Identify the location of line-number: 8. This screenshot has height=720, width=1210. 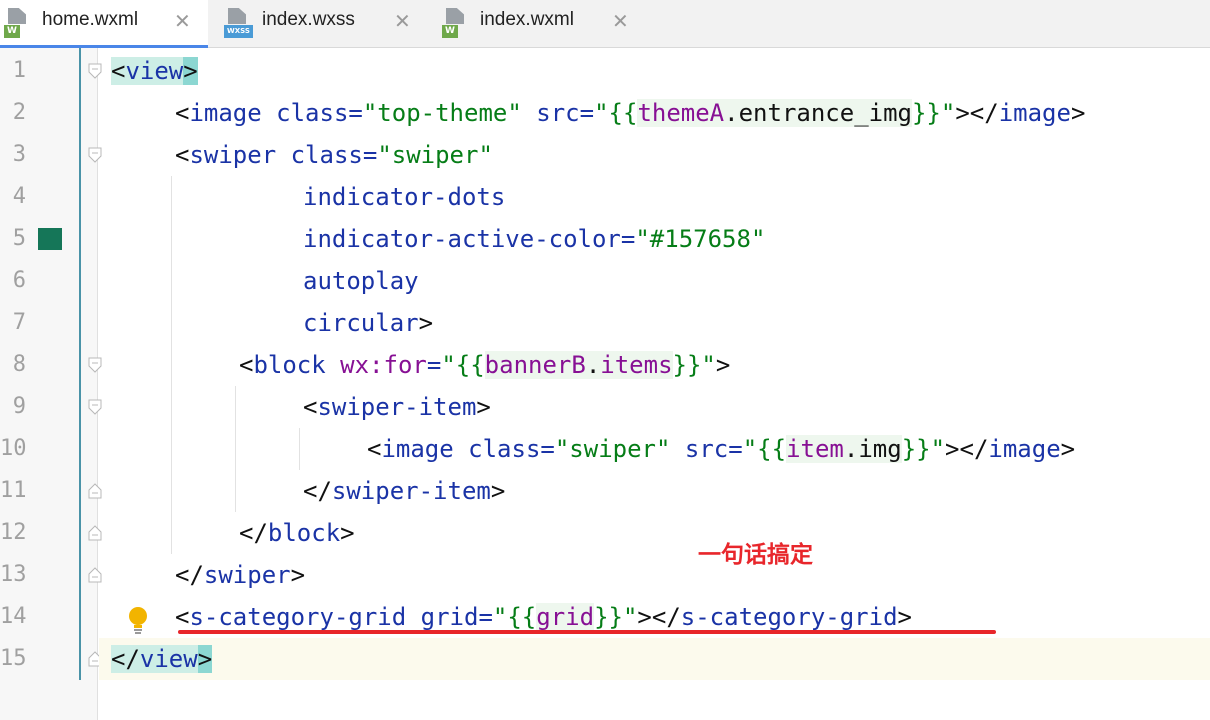
(19, 364).